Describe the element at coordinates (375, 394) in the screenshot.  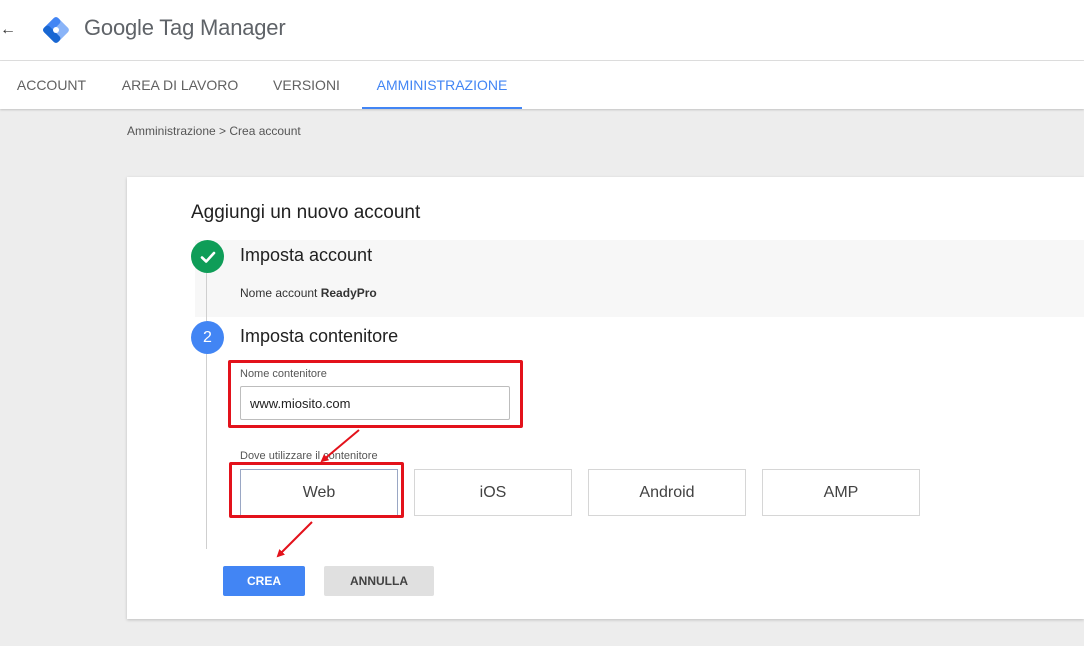
I see `container-name-highlight-box` at that location.